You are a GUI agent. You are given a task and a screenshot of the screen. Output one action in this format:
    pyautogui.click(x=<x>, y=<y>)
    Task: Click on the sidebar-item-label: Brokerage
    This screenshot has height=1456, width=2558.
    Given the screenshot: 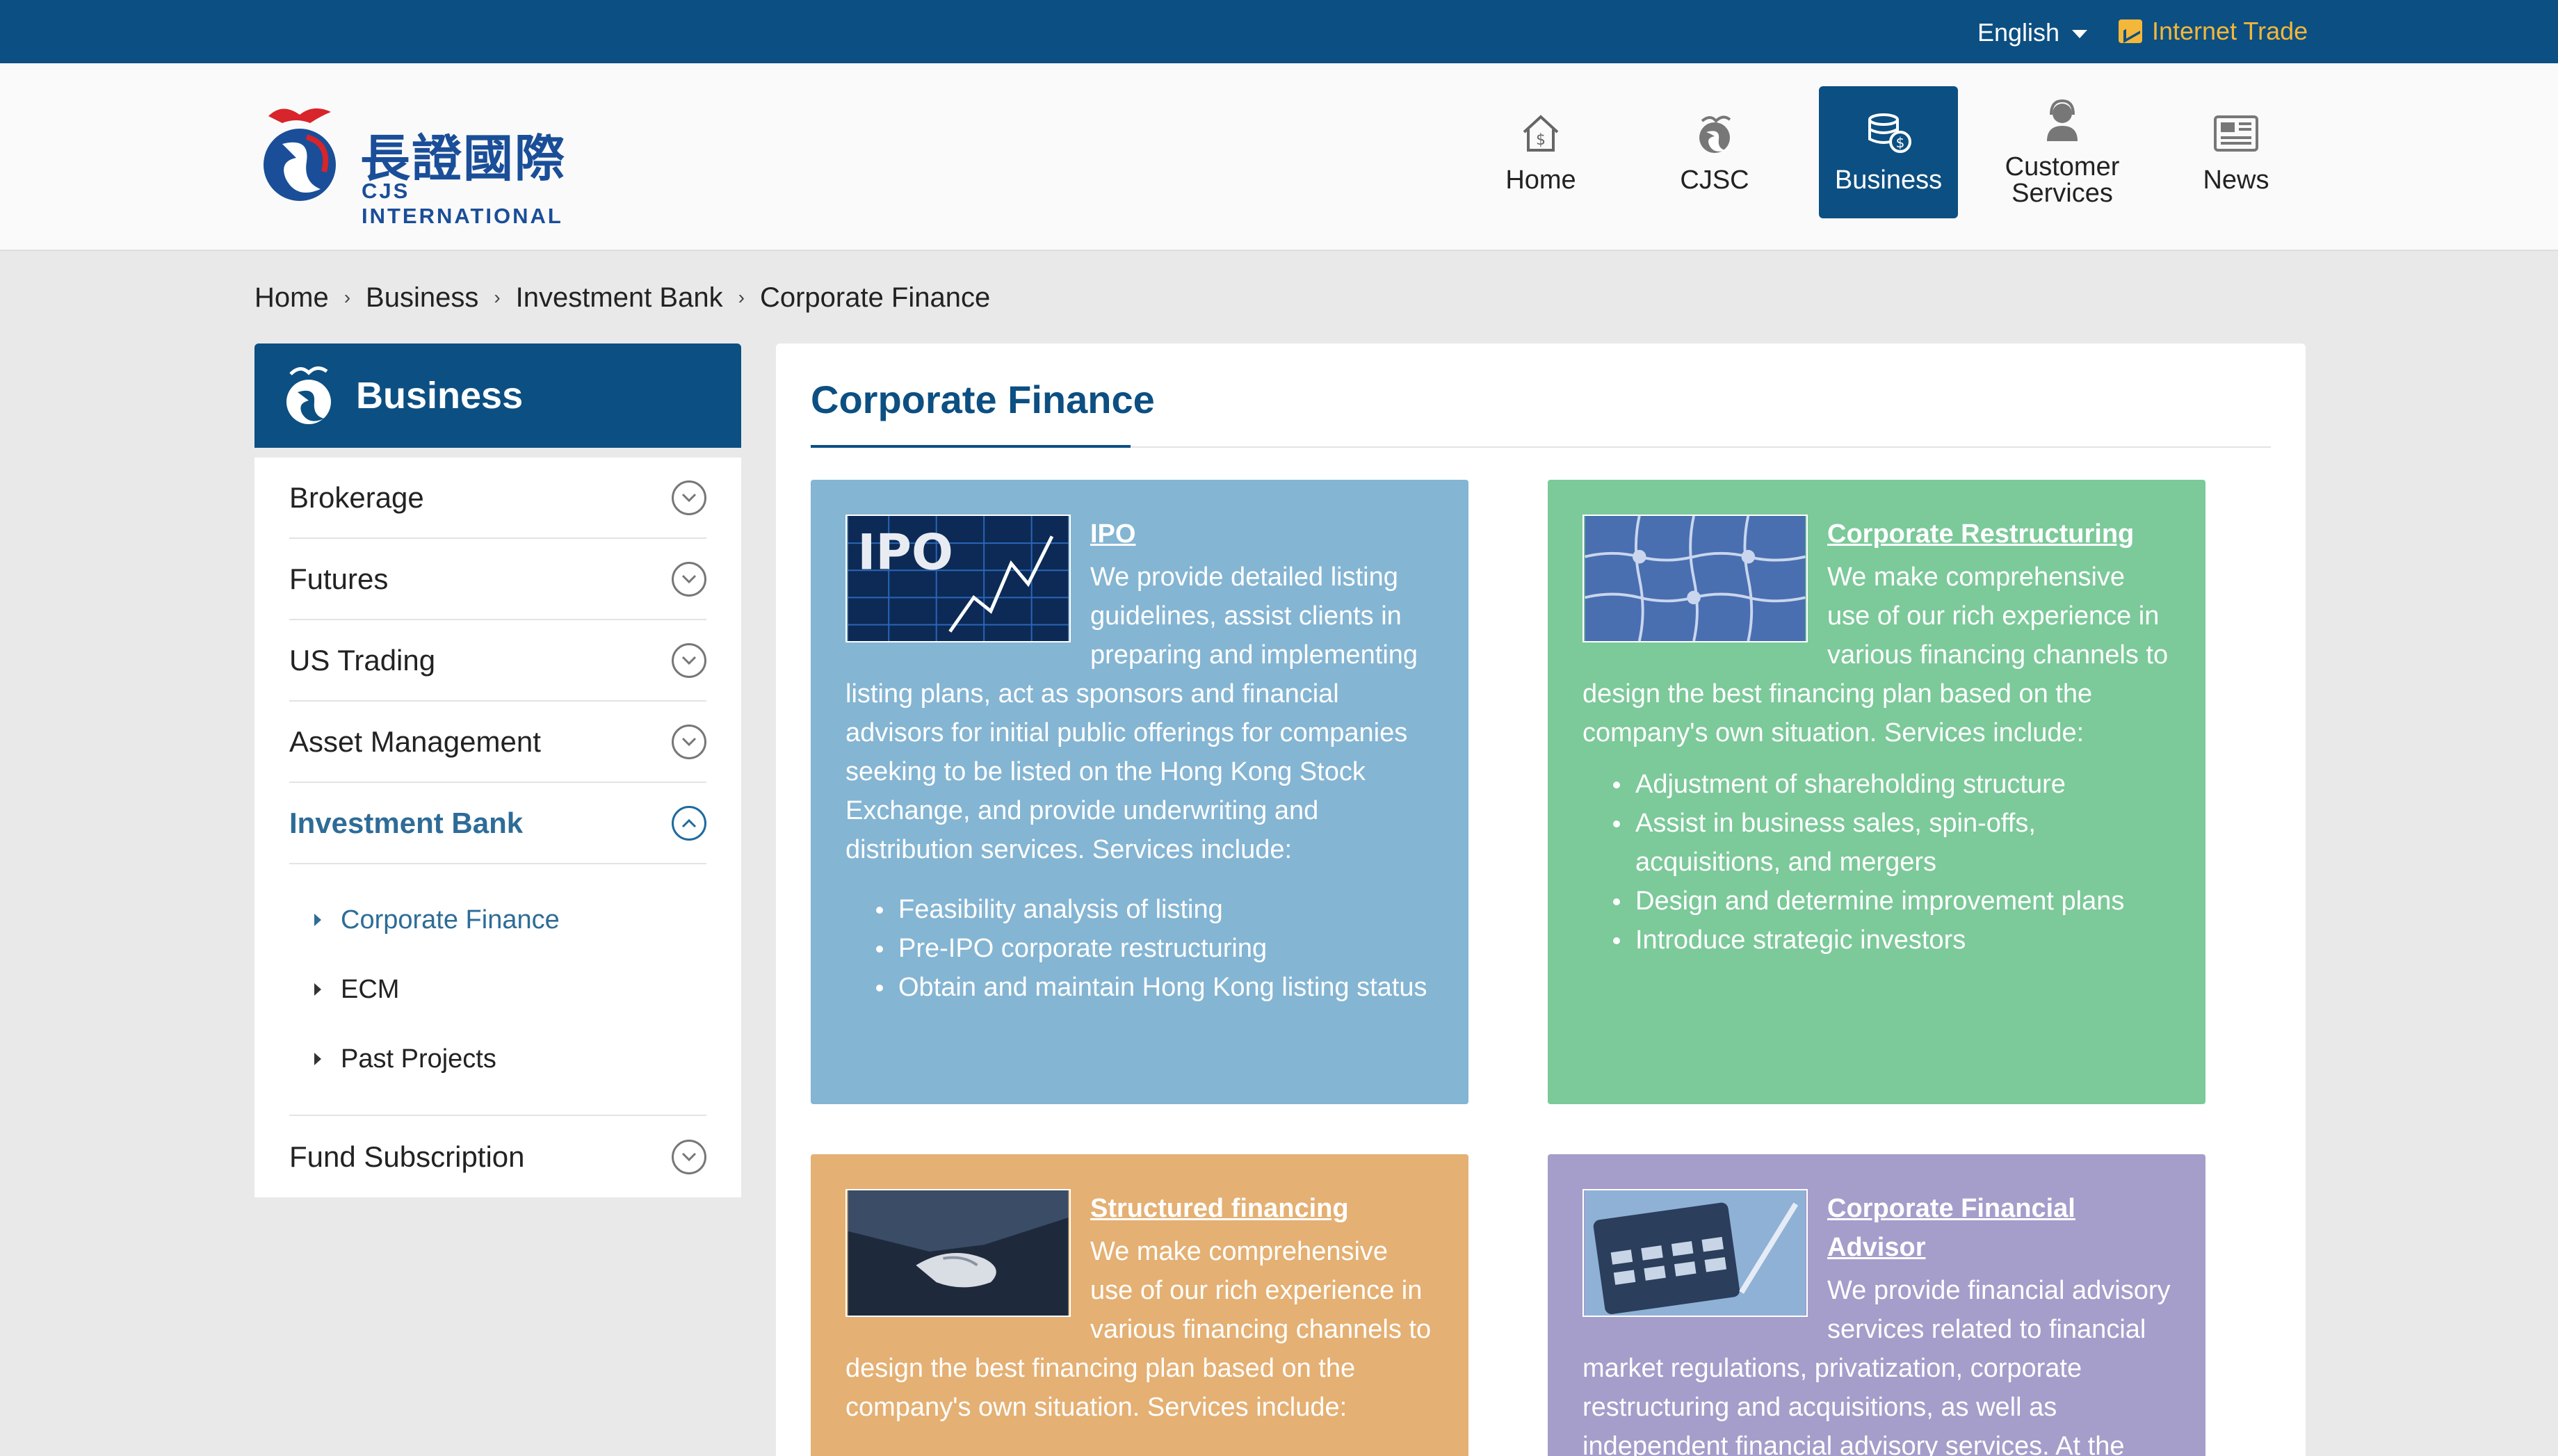 What is the action you would take?
    pyautogui.click(x=357, y=497)
    